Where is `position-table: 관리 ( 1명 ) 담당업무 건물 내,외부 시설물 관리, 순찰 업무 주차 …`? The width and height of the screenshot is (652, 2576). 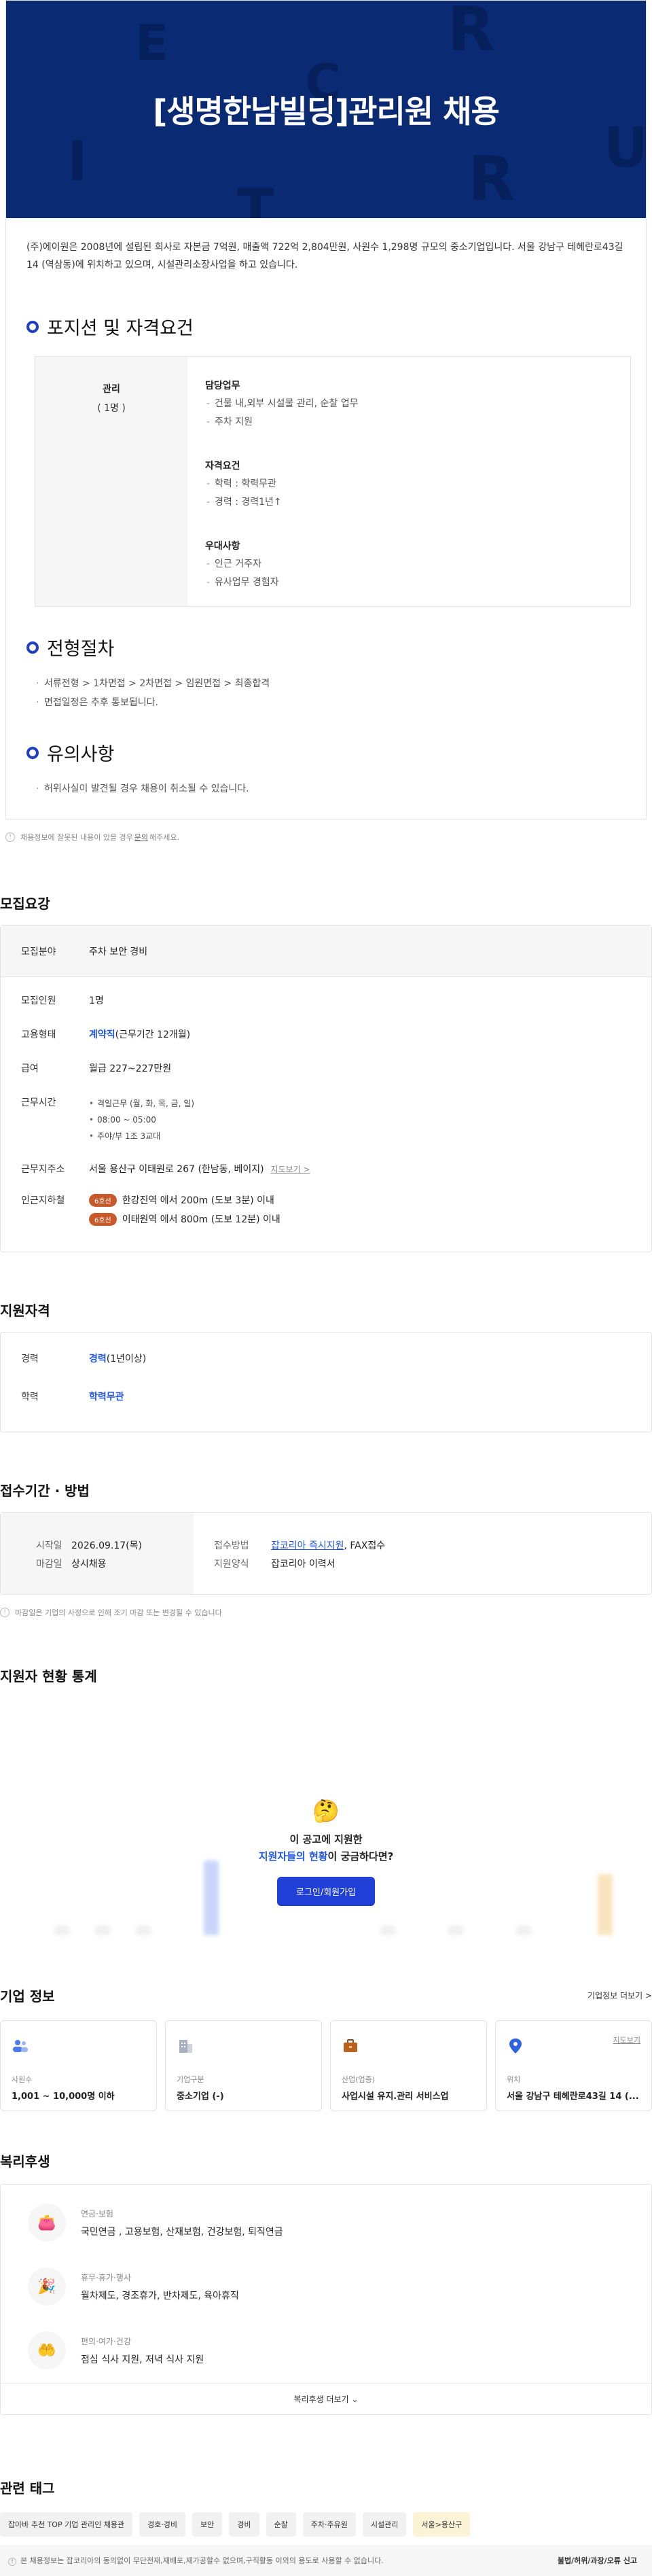
position-table: 관리 ( 1명 ) 담당업무 건물 내,외부 시설물 관리, 순찰 업무 주차 … is located at coordinates (333, 481).